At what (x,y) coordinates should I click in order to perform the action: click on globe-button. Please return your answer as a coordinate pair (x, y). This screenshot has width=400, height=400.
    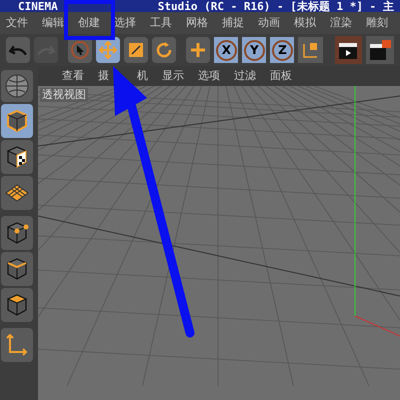
    Looking at the image, I should click on (17, 86).